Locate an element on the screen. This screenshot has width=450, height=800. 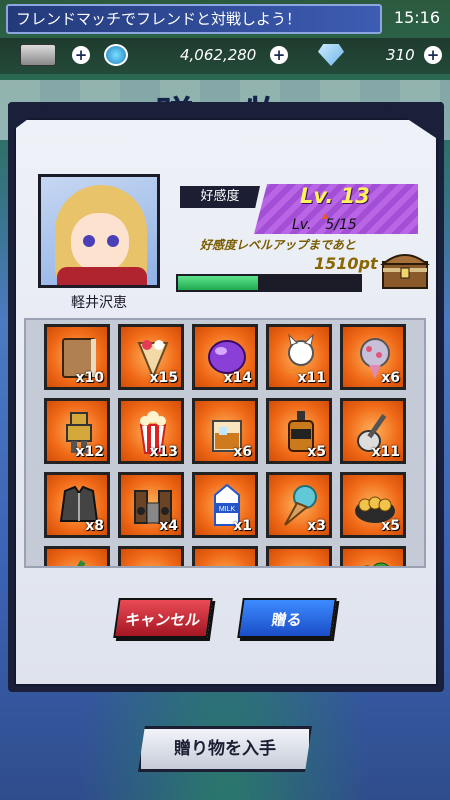
add-ticket-button: + is located at coordinates (81, 55).